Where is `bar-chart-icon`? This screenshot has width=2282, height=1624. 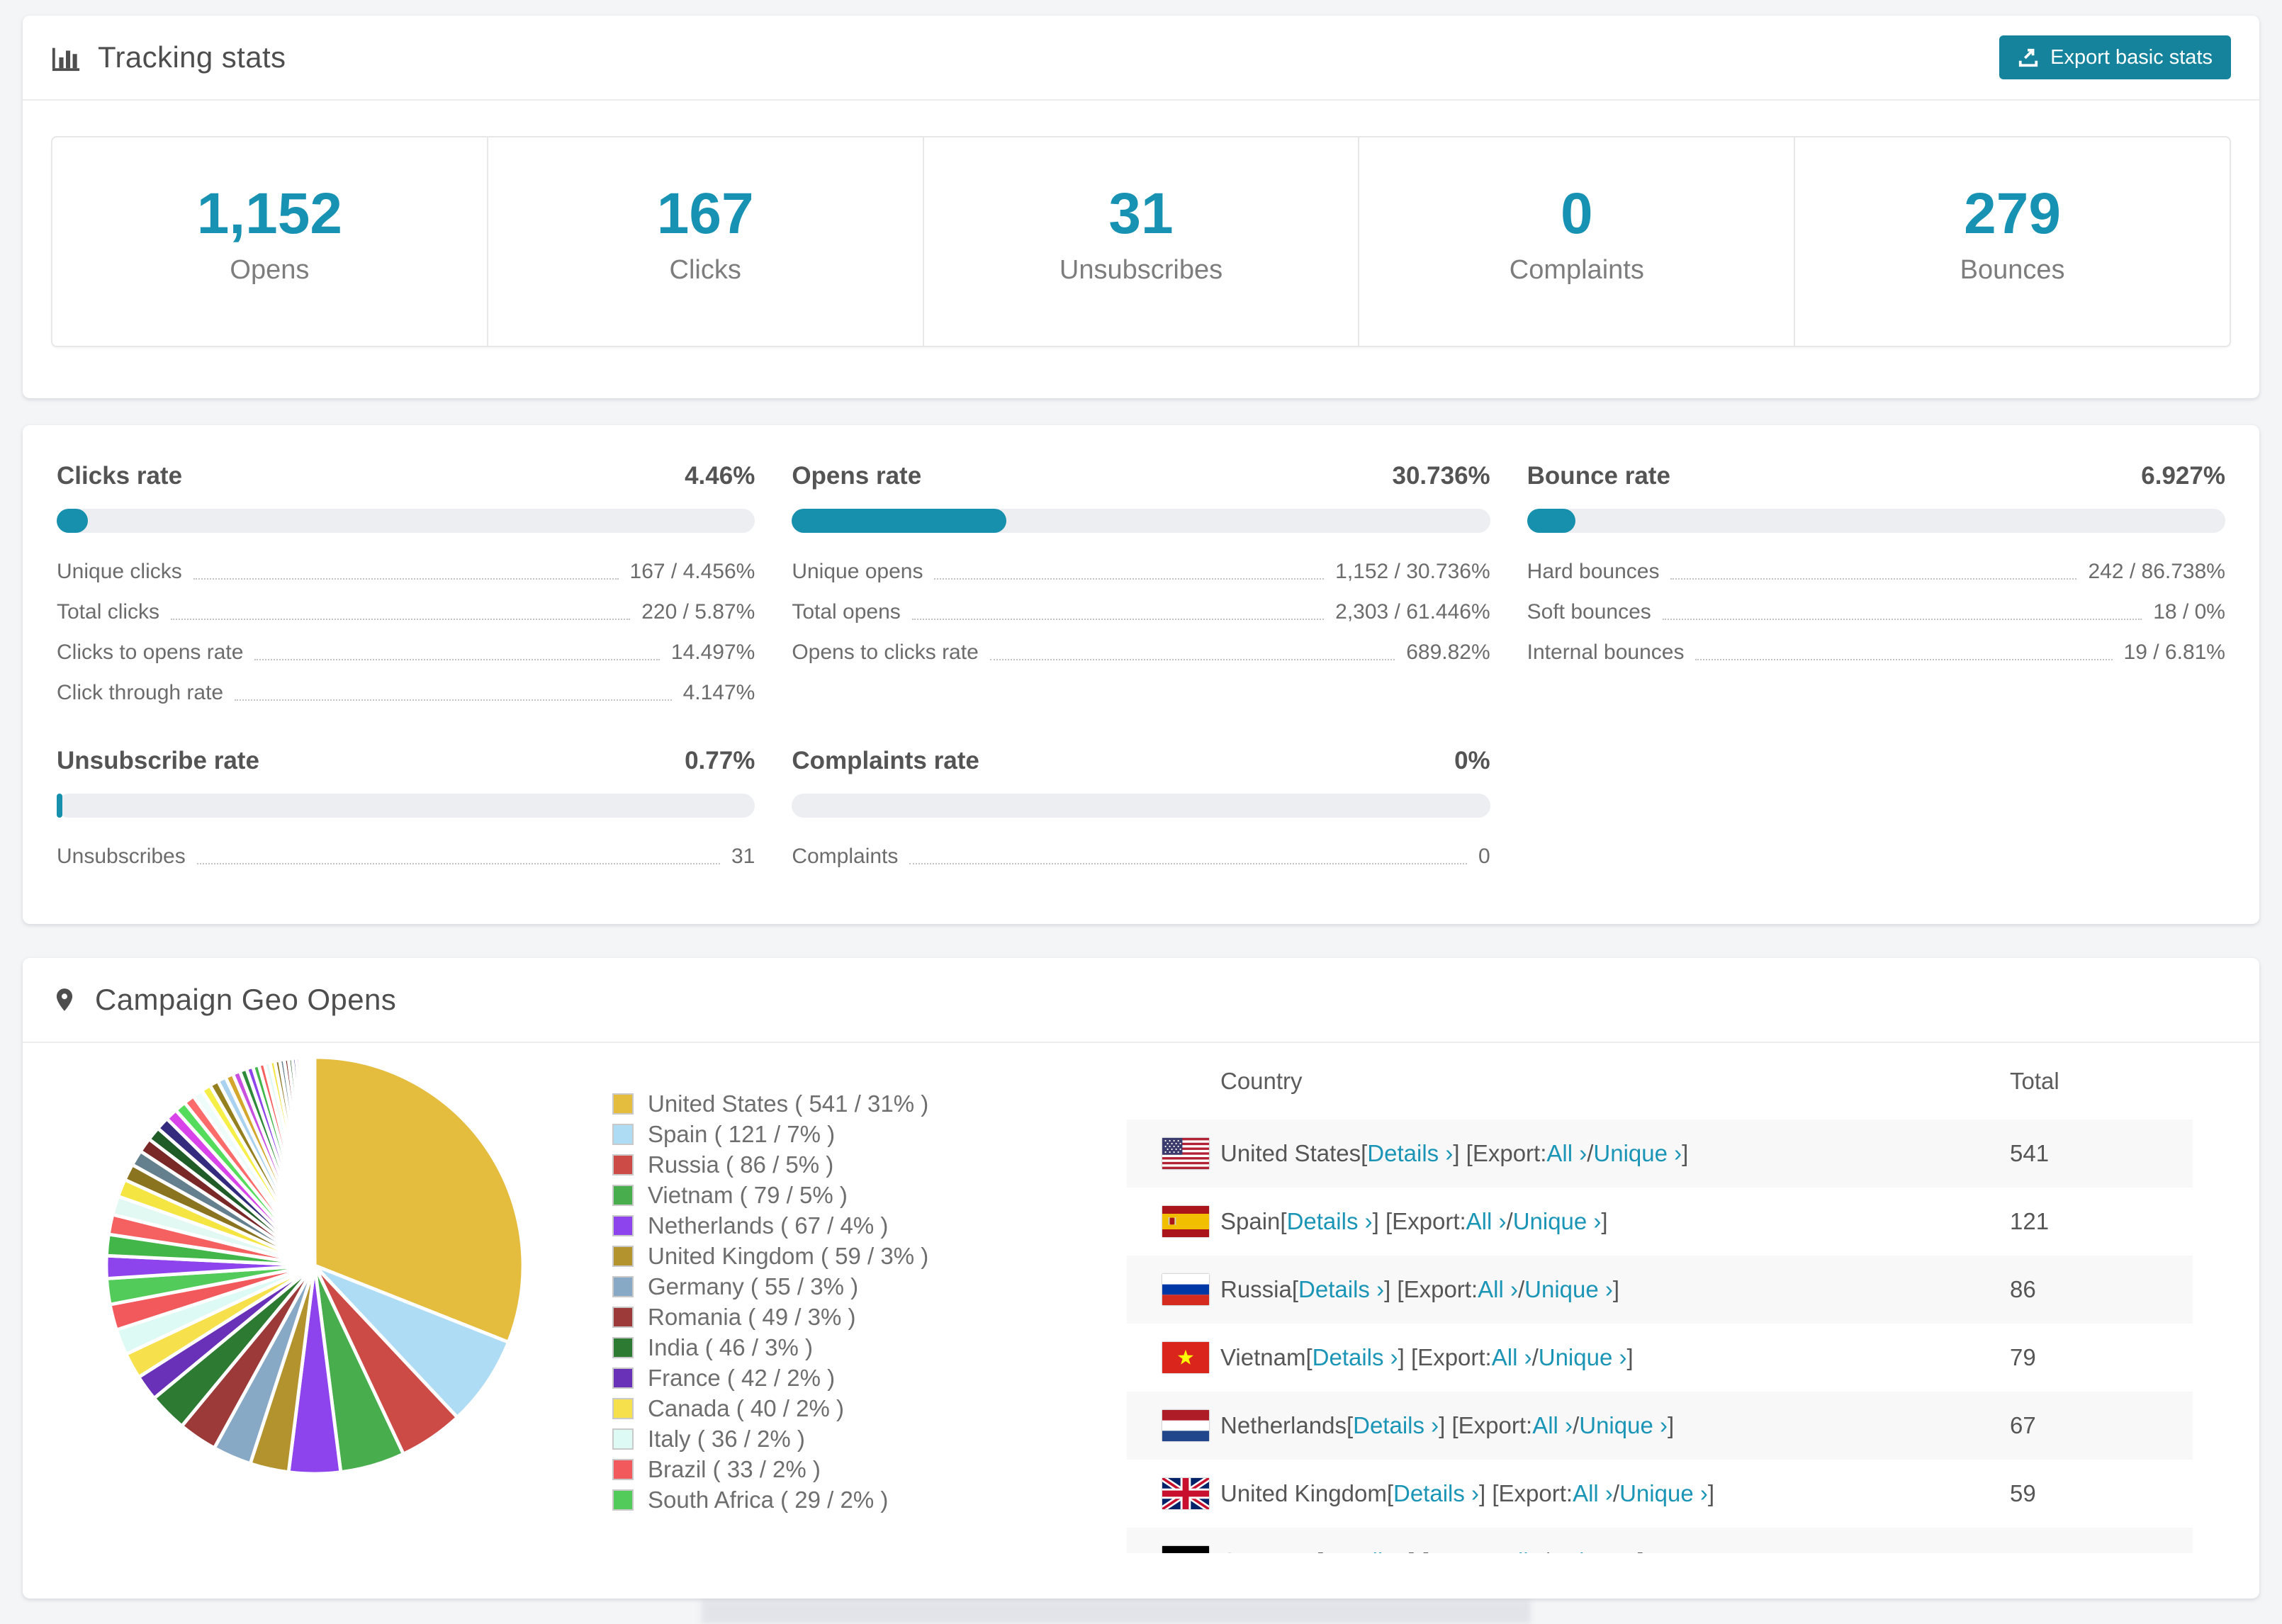
bar-chart-icon is located at coordinates (66, 58).